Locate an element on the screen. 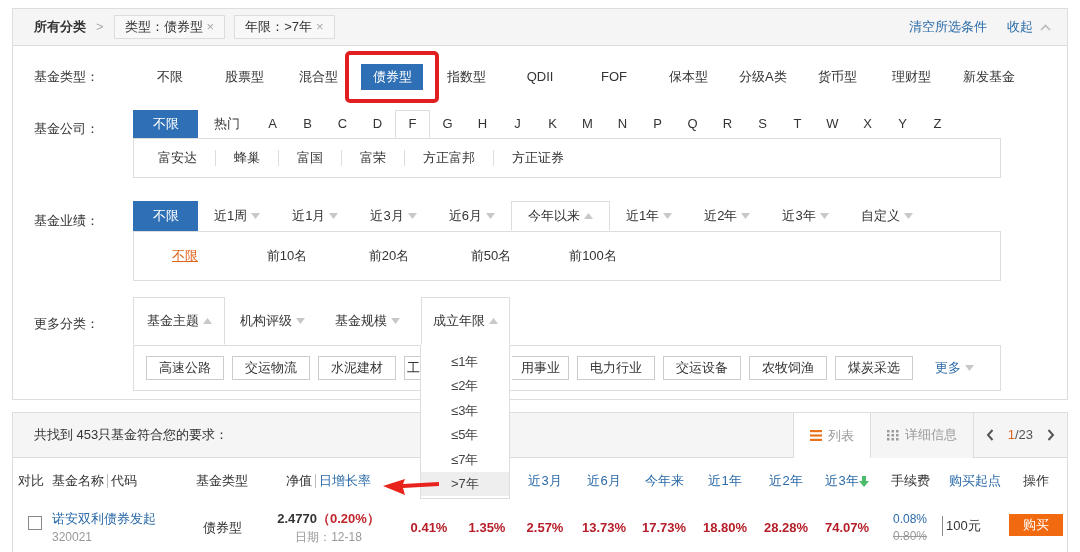  rank-option: 前50名 is located at coordinates (491, 256).